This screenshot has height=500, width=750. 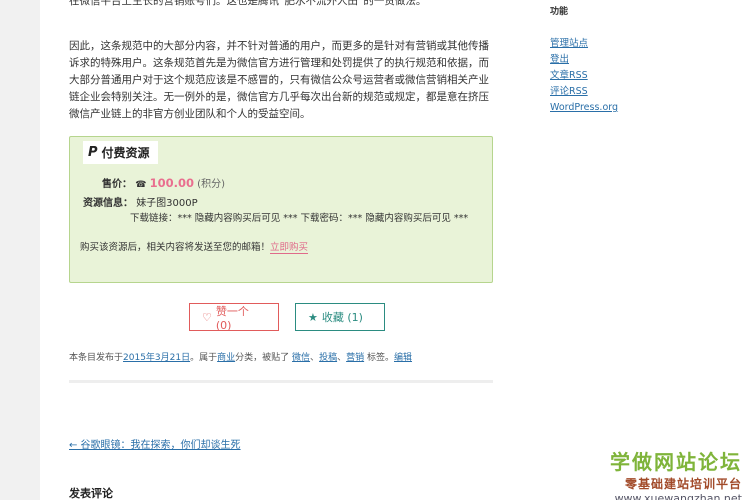 What do you see at coordinates (155, 443) in the screenshot?
I see `previous-post-link: ← 谷歌眼镜：我在探索，你们却谈生死` at bounding box center [155, 443].